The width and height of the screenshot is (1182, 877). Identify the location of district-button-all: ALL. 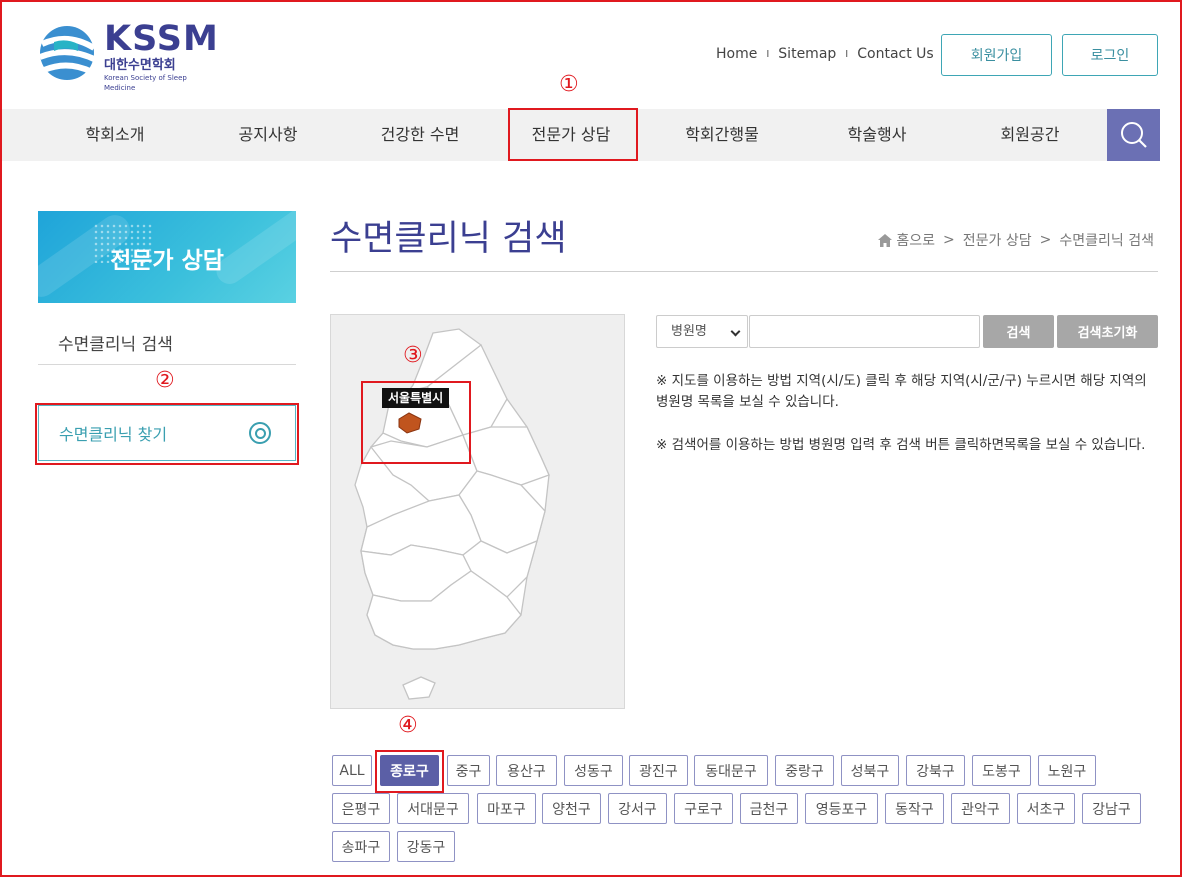
(352, 770).